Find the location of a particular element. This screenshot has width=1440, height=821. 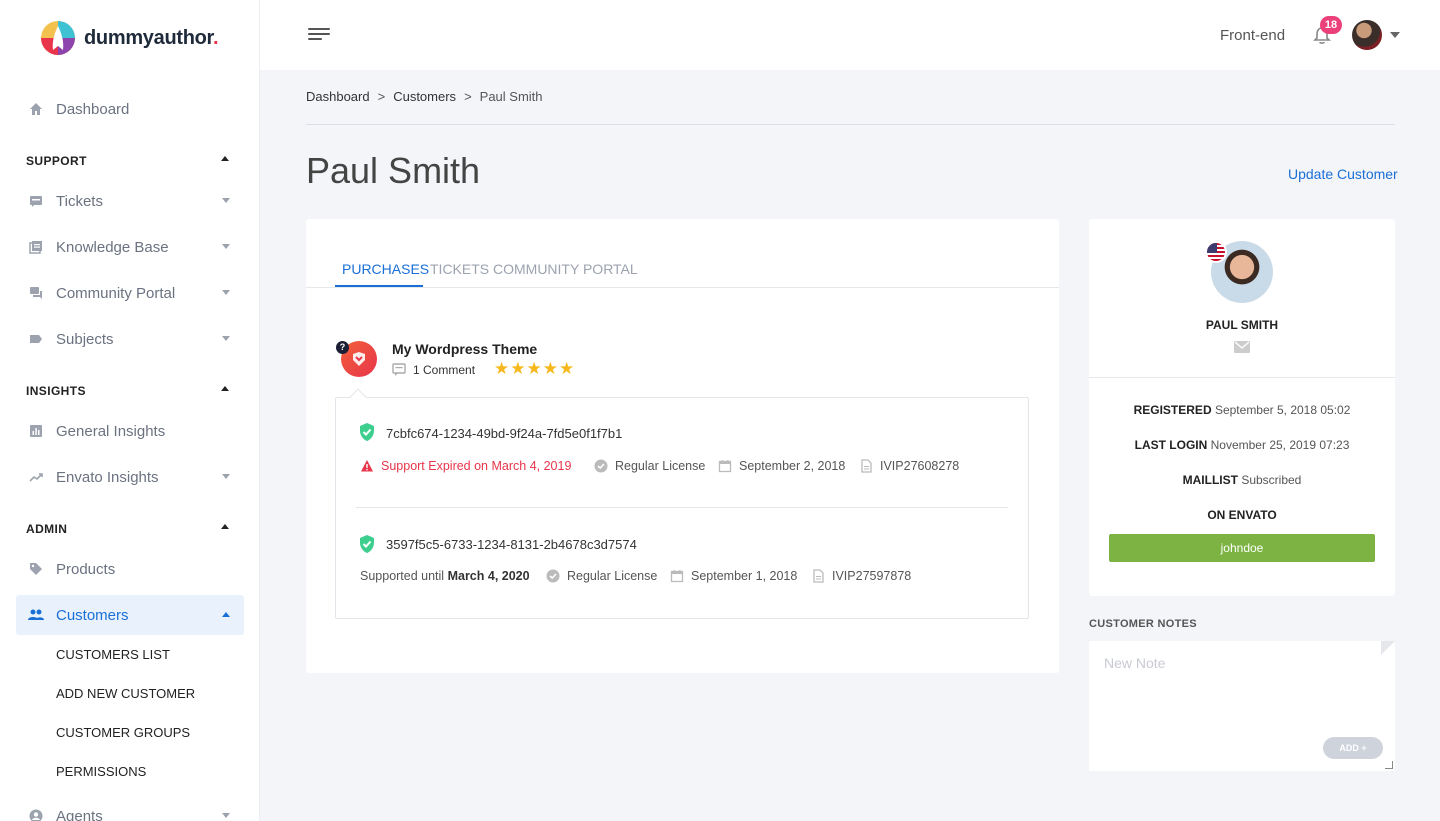

page-title: Paul Smith is located at coordinates (393, 170).